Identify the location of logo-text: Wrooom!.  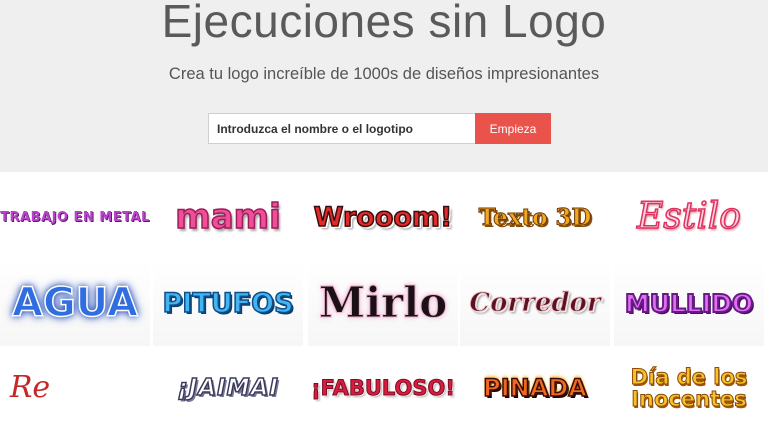
(383, 217).